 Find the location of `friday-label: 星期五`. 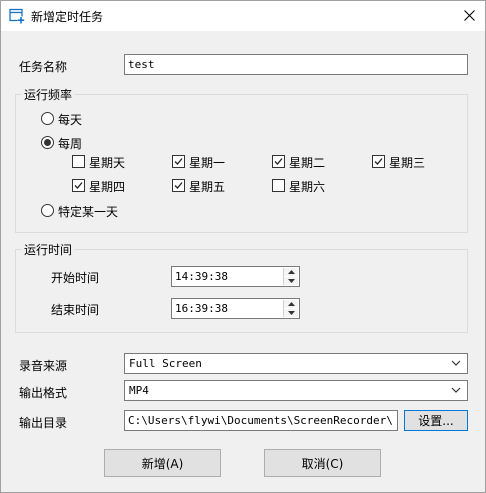

friday-label: 星期五 is located at coordinates (207, 187).